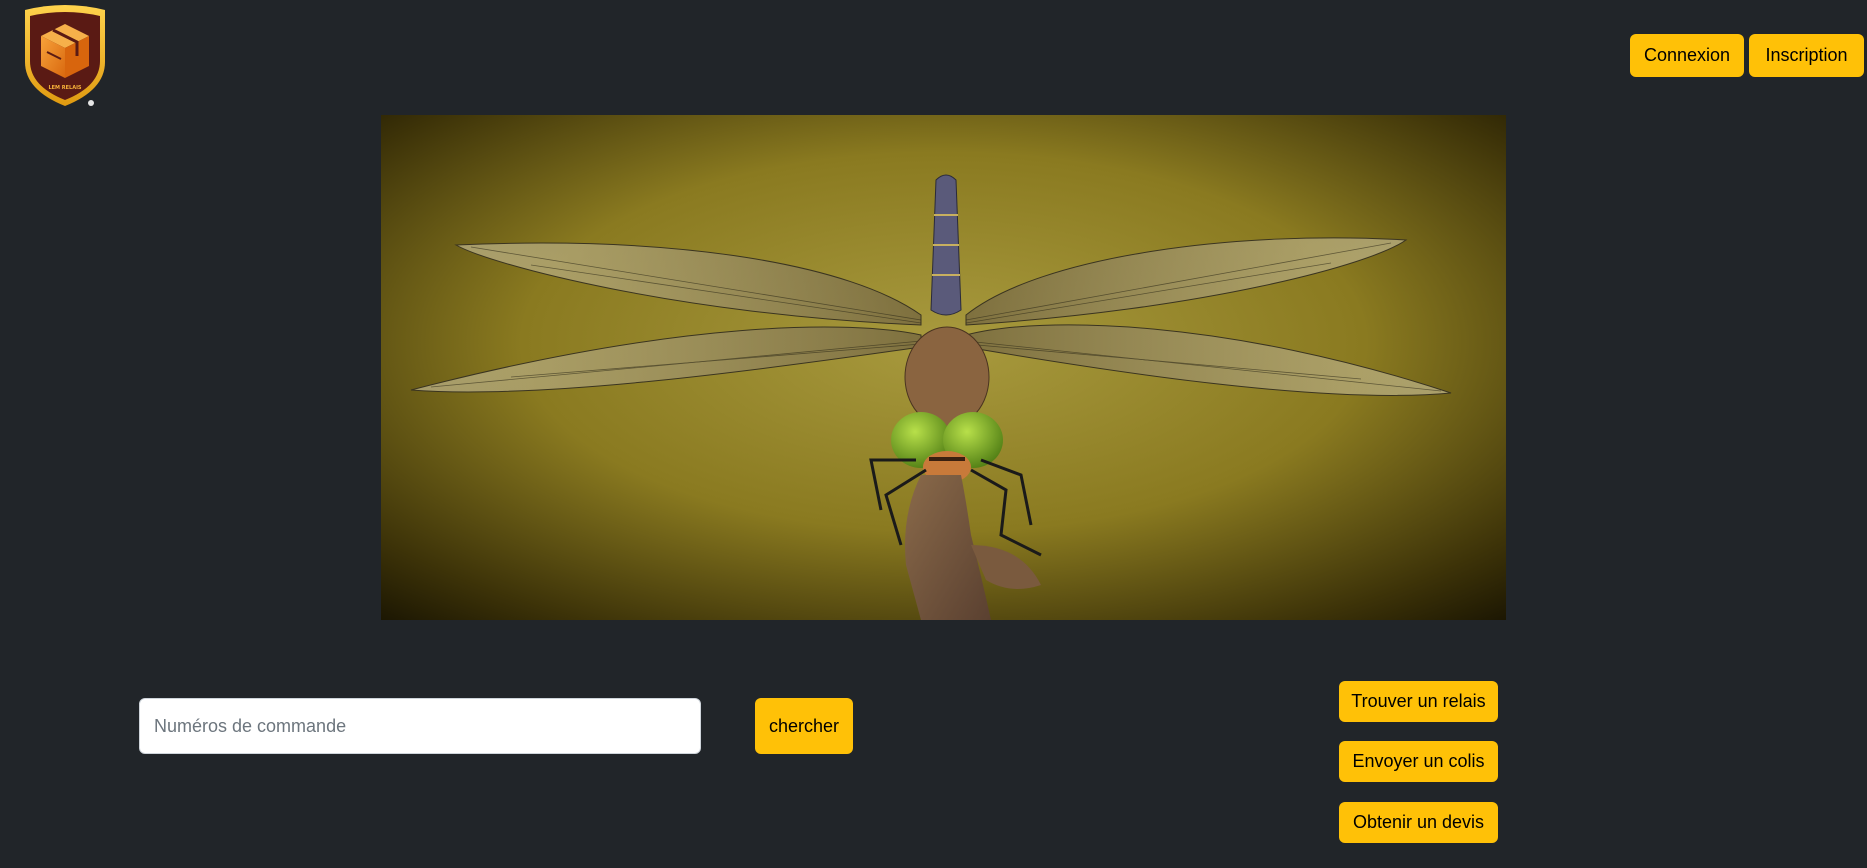 This screenshot has height=868, width=1867. I want to click on shield-logo-icon: LEM RELAIS, so click(65, 55).